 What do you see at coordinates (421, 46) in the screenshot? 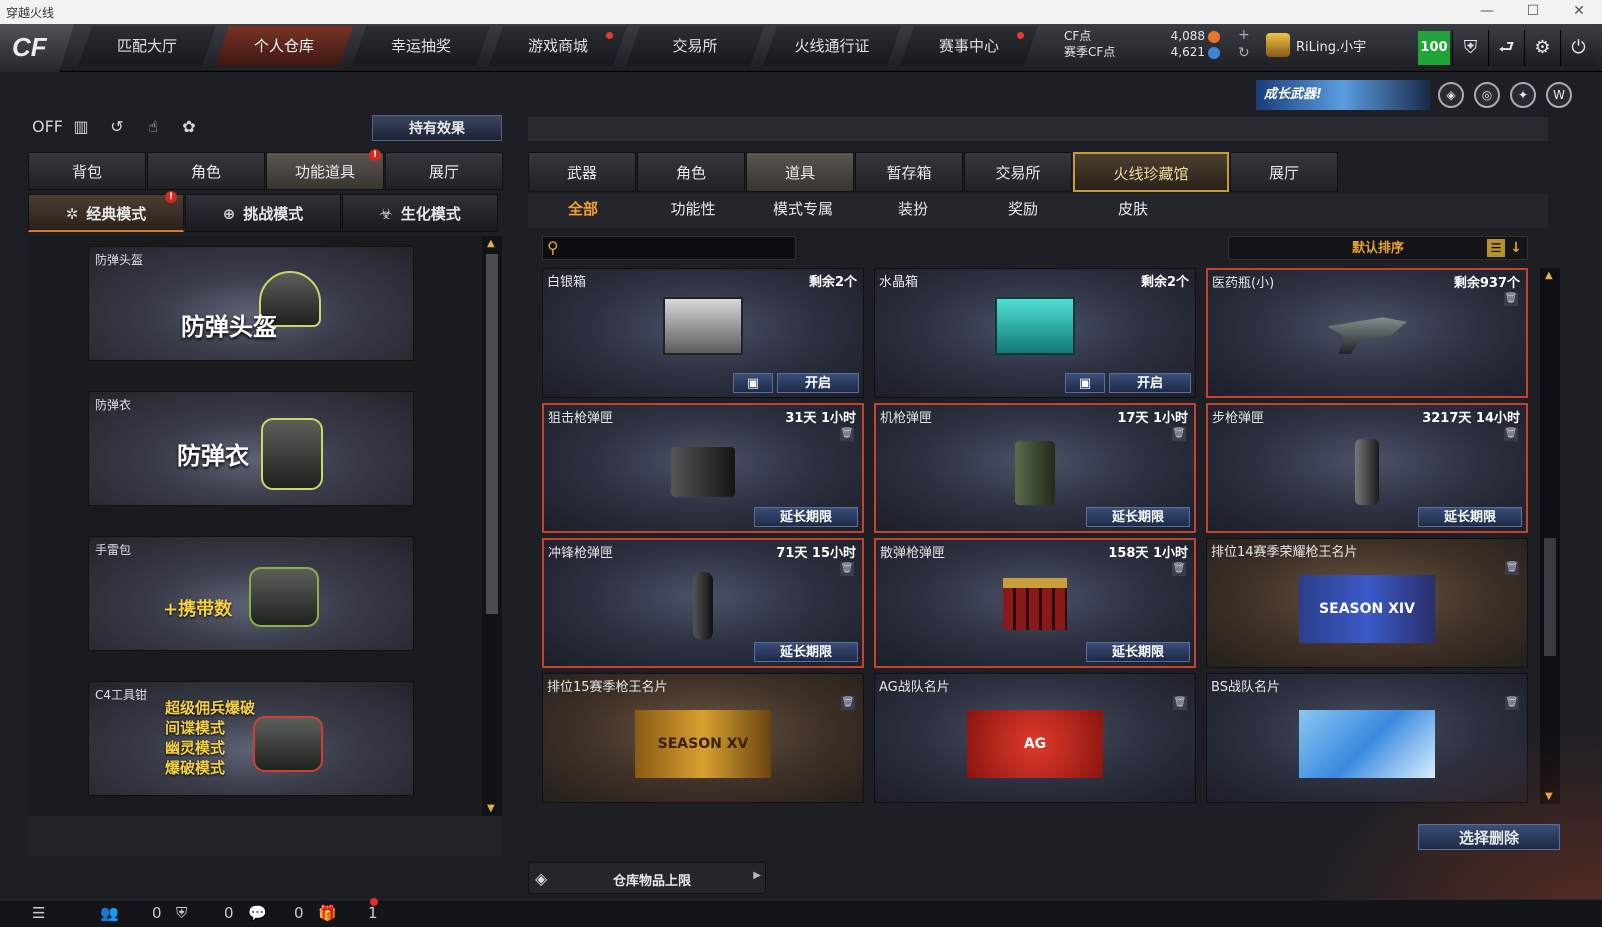
I see `nav-tab-lucky-draw: 幸运抽奖` at bounding box center [421, 46].